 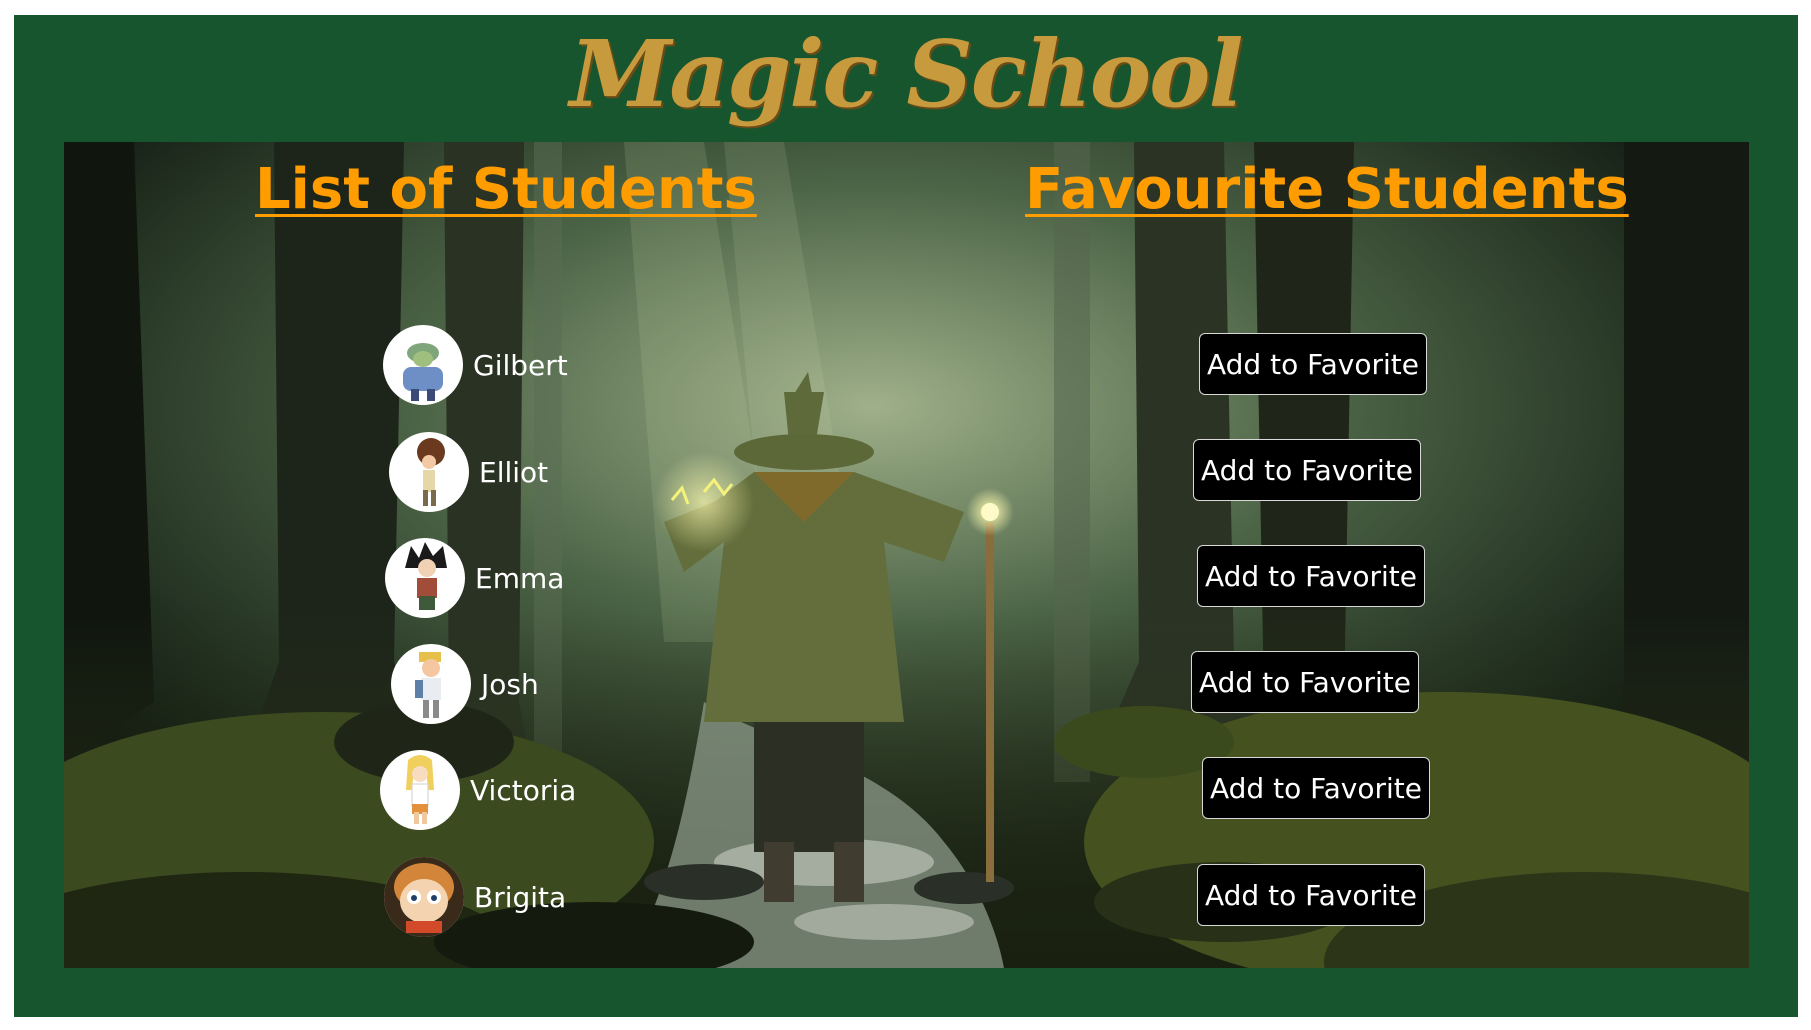 What do you see at coordinates (474, 578) in the screenshot?
I see `student-row: Emma` at bounding box center [474, 578].